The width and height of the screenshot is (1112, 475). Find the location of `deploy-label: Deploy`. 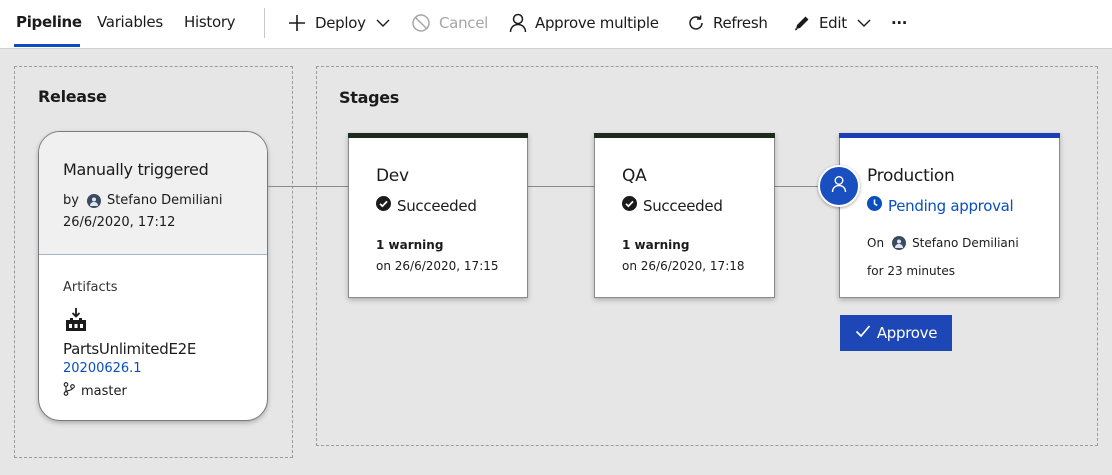

deploy-label: Deploy is located at coordinates (340, 23).